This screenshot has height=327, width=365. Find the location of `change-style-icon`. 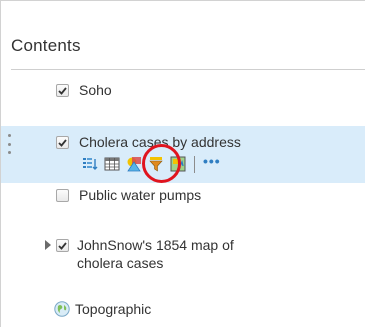

change-style-icon is located at coordinates (134, 164).